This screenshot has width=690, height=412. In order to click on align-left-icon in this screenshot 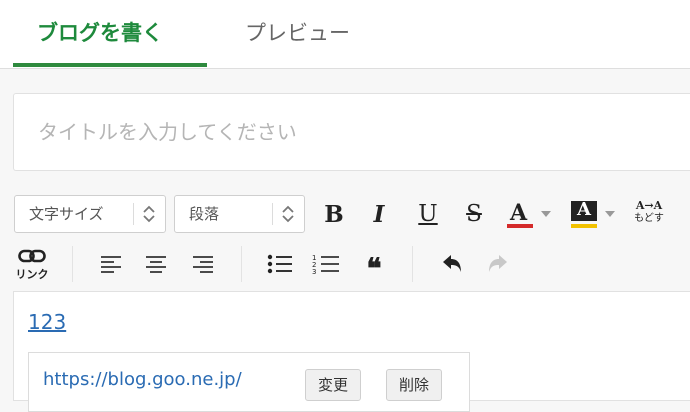, I will do `click(111, 264)`.